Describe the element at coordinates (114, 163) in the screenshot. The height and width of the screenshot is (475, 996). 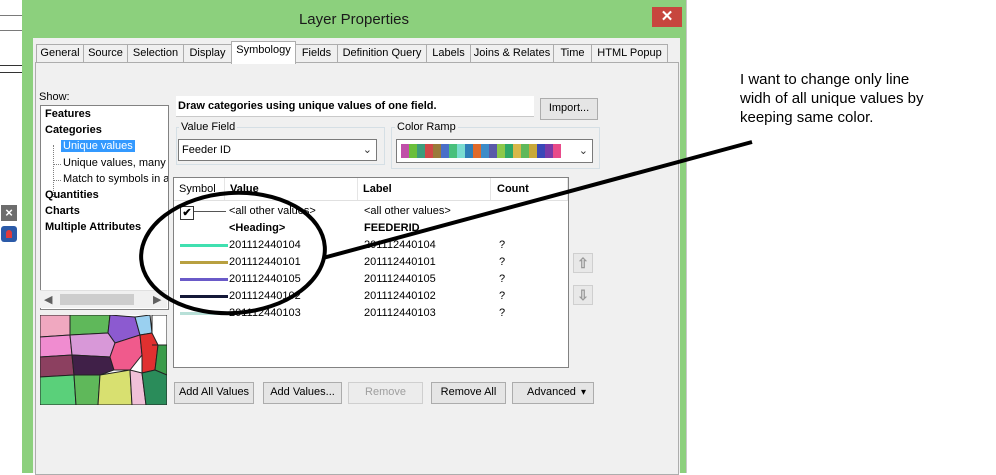
I see `tree-item-unique-values-many: Unique values, many` at that location.